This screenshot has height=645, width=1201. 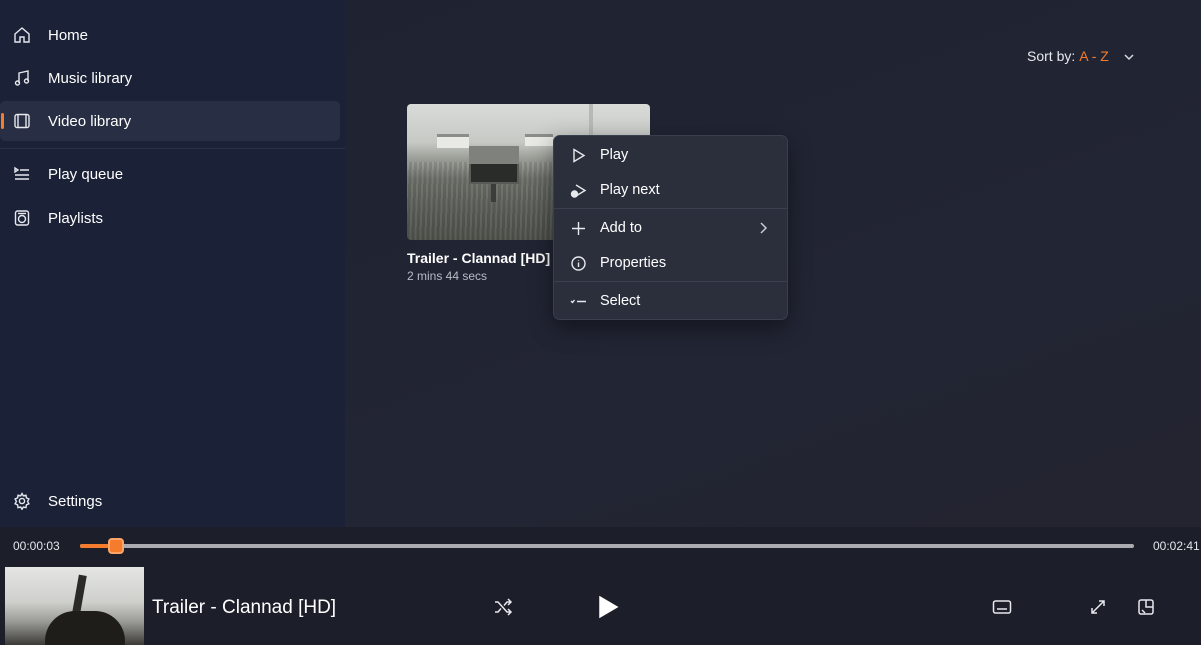 I want to click on mini-player-button, so click(x=1146, y=609).